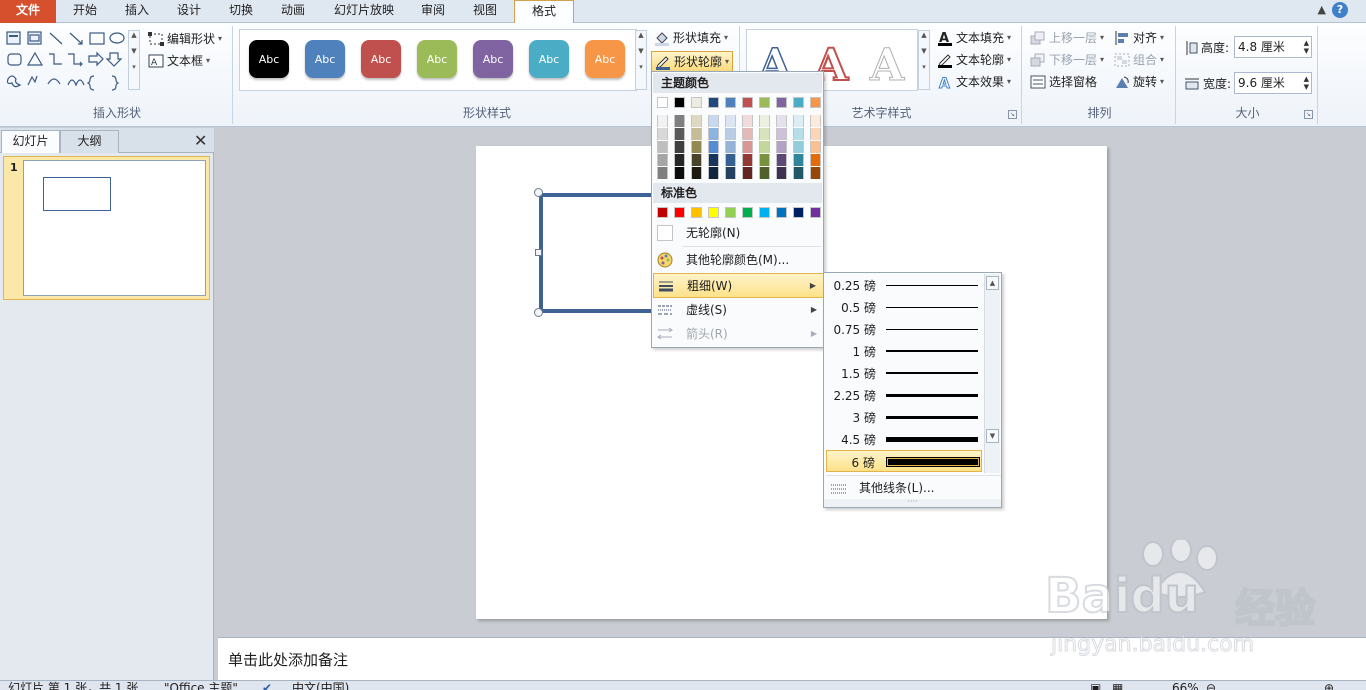  Describe the element at coordinates (904, 373) in the screenshot. I see `weight-option: 1.5 磅` at that location.